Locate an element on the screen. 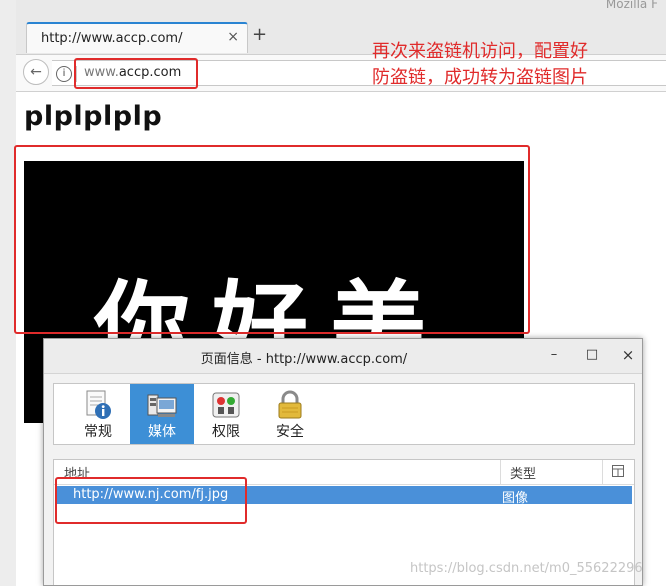 The width and height of the screenshot is (666, 586). row-highlight-box is located at coordinates (151, 500).